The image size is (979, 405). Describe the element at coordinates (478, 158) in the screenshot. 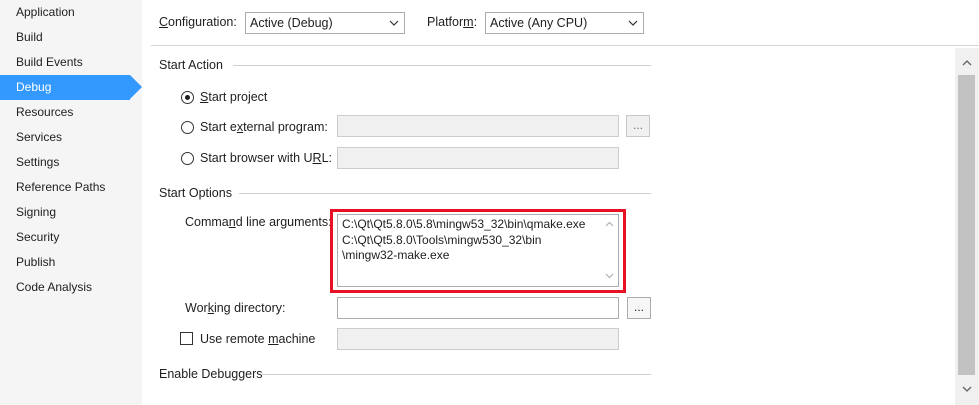

I see `browser-url-field` at that location.